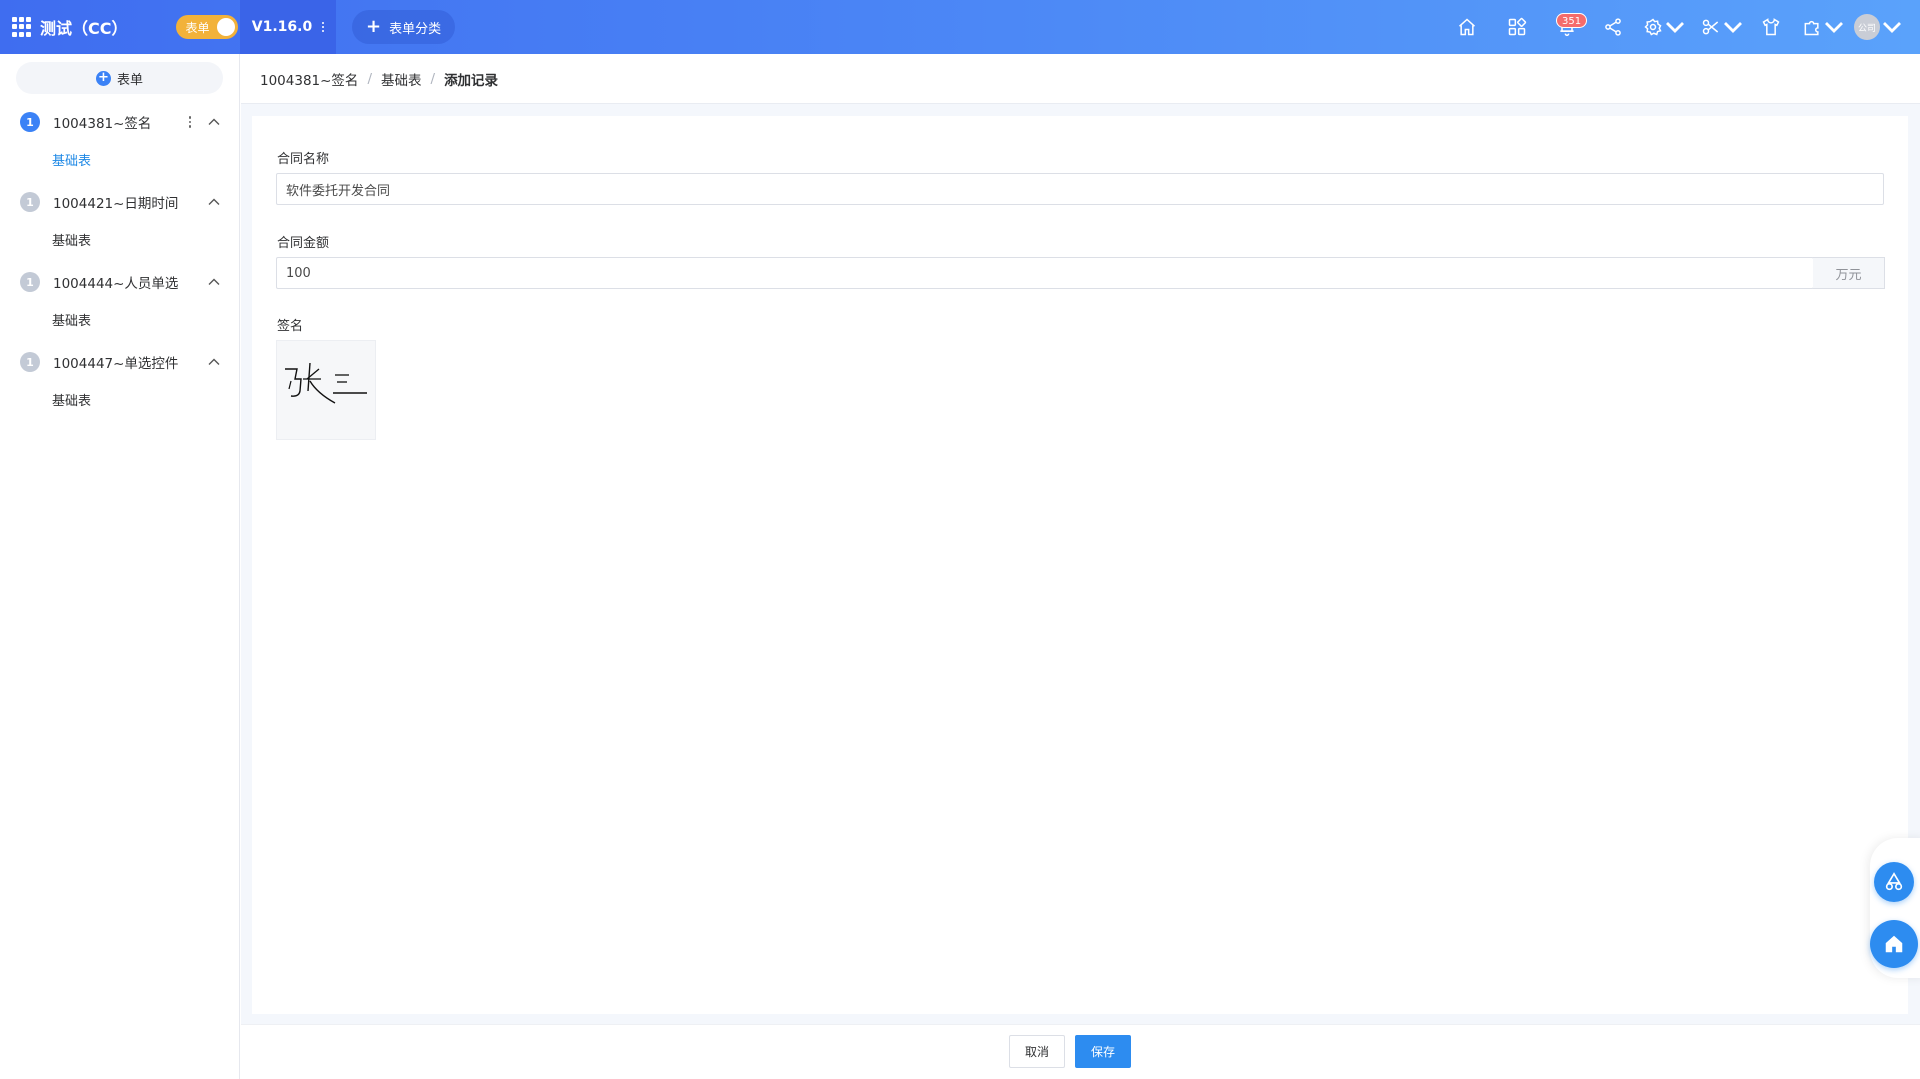 The height and width of the screenshot is (1079, 1920). I want to click on sidebar-group-header: 1 1004421~日期时间, so click(119, 202).